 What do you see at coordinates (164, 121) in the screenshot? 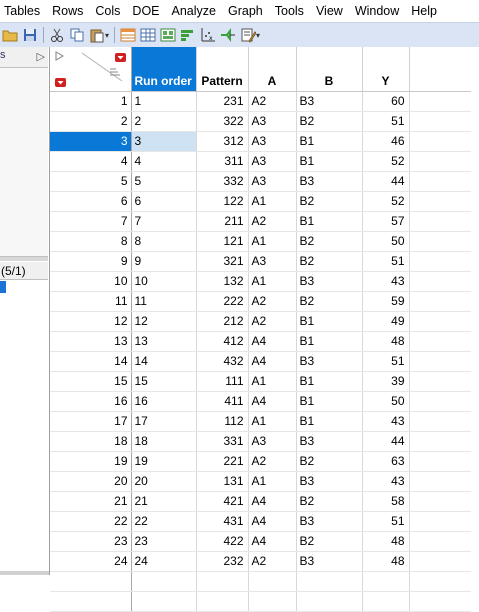
I see `run-order-cell: 2` at bounding box center [164, 121].